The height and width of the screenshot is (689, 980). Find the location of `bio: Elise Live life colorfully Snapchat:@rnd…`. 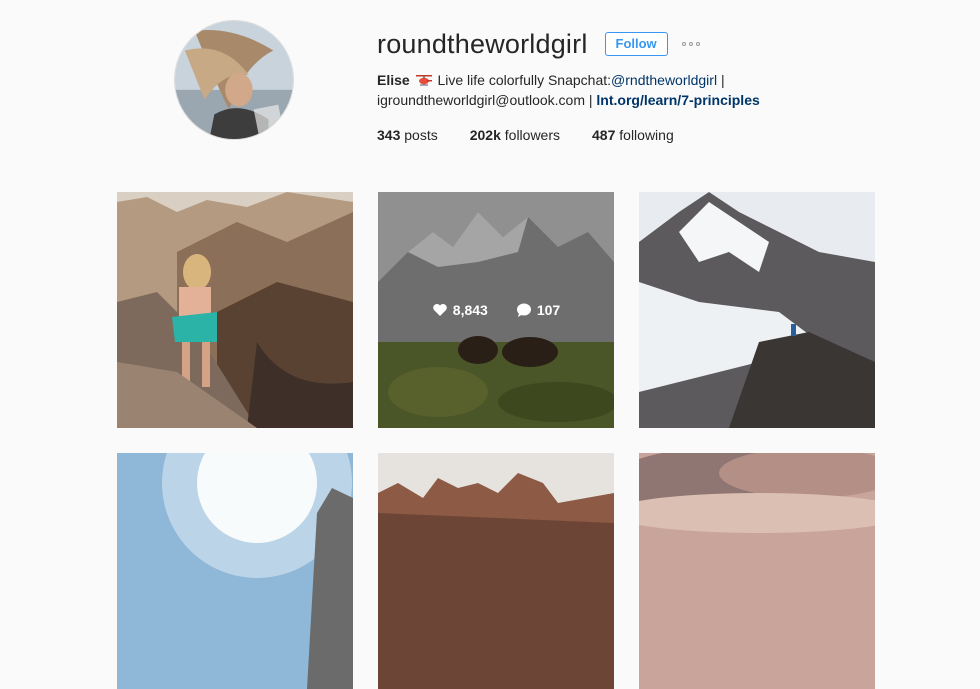

bio: Elise Live life colorfully Snapchat:@rnd… is located at coordinates (657, 90).